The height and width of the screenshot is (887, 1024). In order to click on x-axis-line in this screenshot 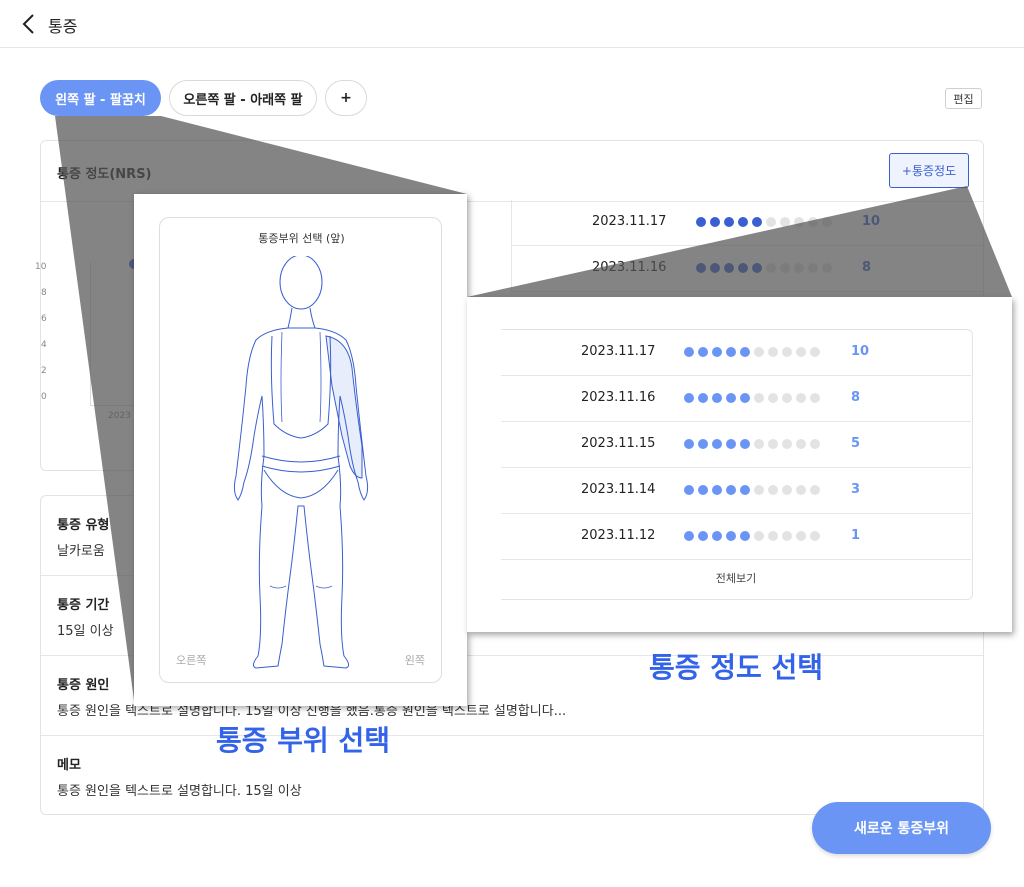, I will do `click(112, 405)`.